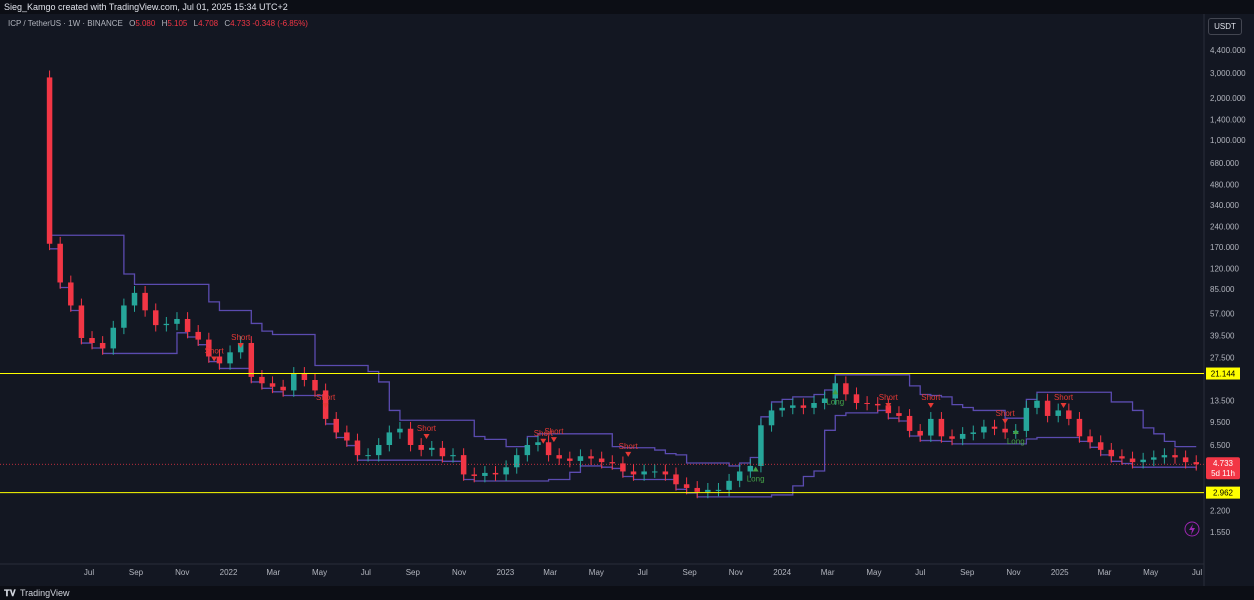 The width and height of the screenshot is (1254, 600). Describe the element at coordinates (1224, 247) in the screenshot. I see `y-tick-label: 170.000` at that location.